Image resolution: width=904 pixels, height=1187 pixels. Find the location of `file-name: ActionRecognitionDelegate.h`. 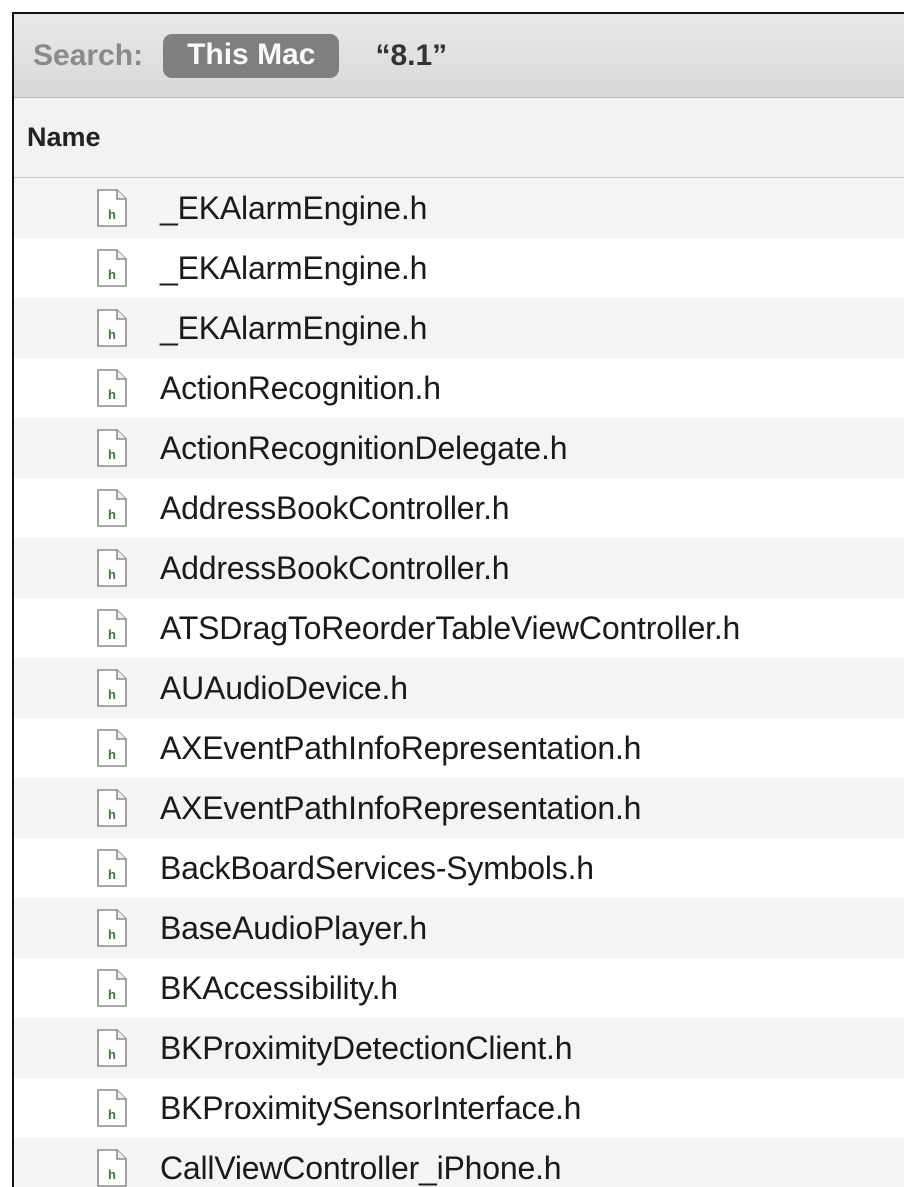

file-name: ActionRecognitionDelegate.h is located at coordinates (364, 447).